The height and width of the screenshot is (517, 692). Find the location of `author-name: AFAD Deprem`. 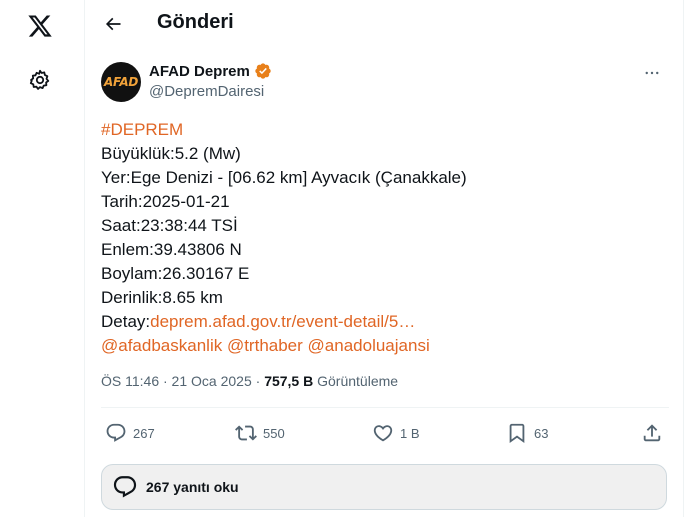

author-name: AFAD Deprem is located at coordinates (199, 71).